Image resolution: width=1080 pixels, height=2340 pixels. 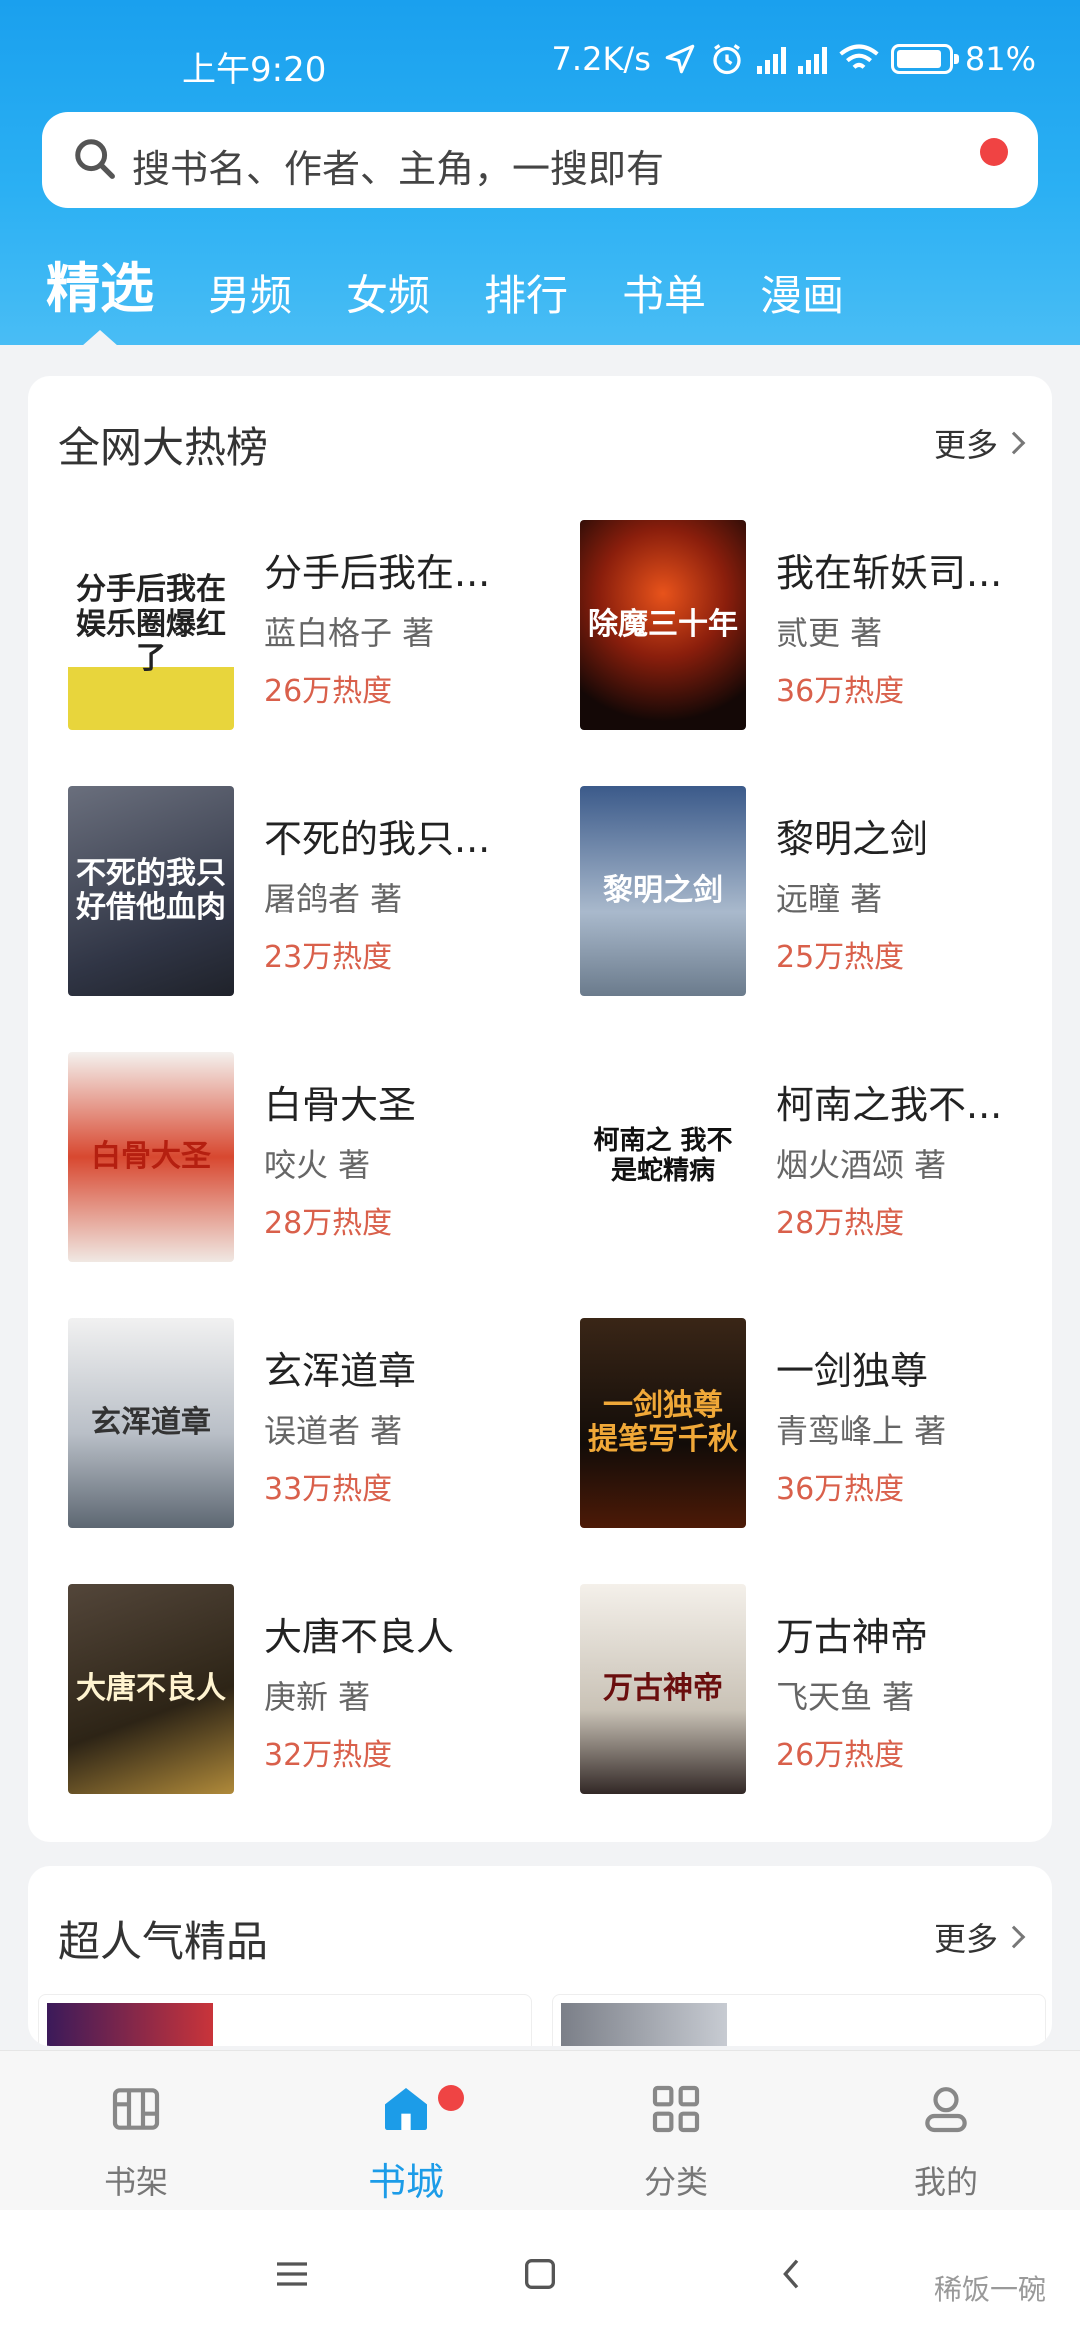 I want to click on notification-badge, so click(x=451, y=2098).